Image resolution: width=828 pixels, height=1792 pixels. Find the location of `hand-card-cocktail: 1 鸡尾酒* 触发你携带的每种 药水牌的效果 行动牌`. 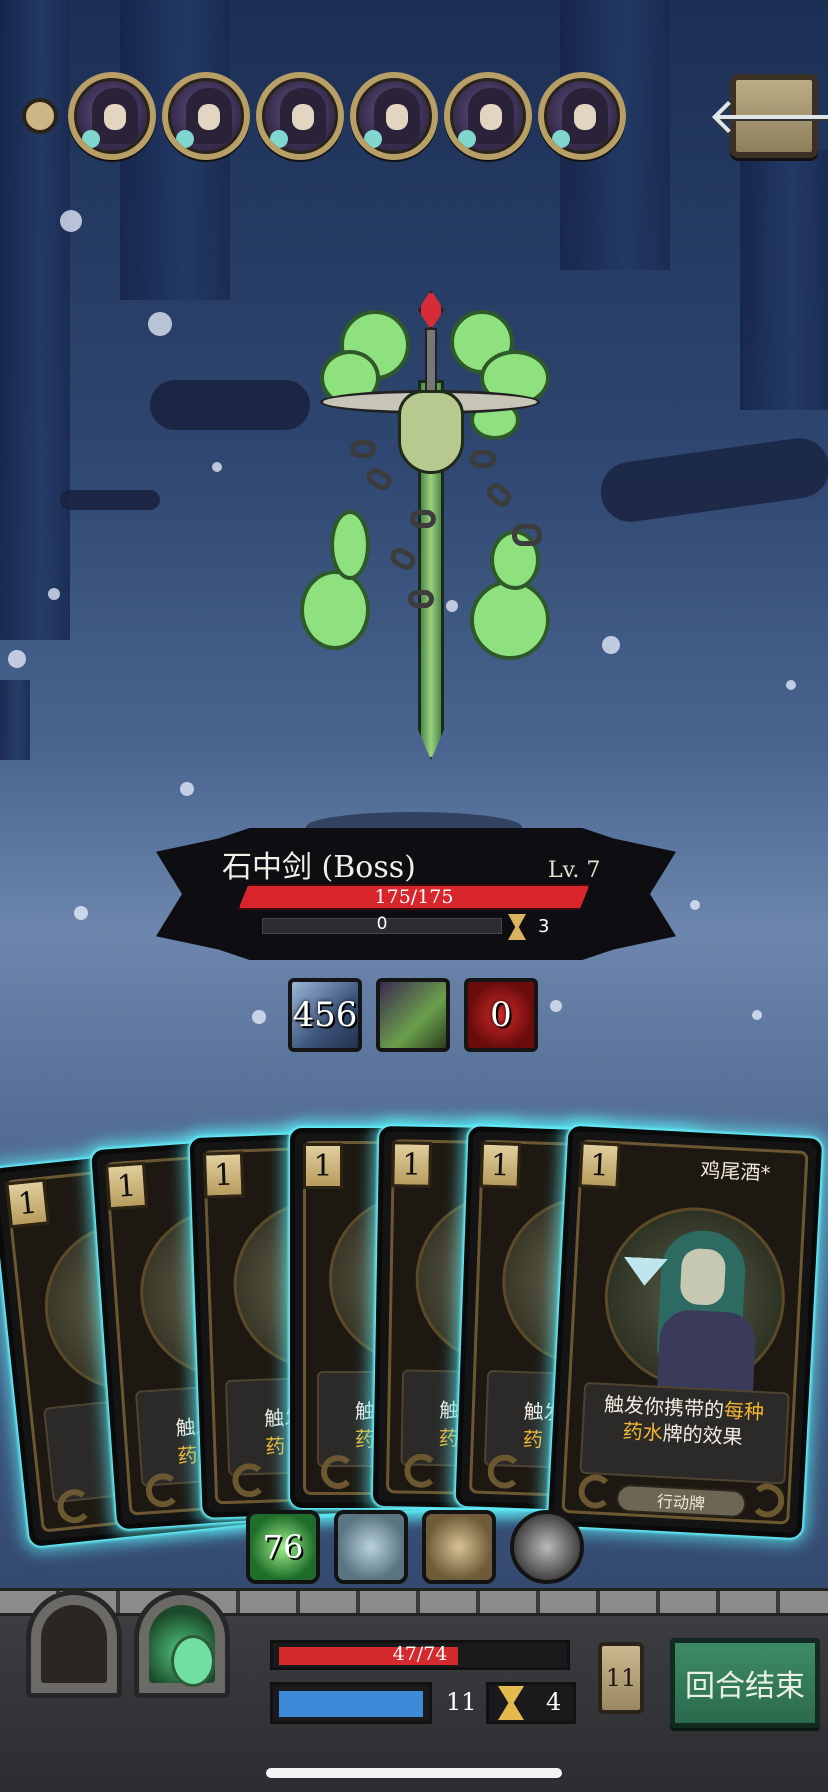

hand-card-cocktail: 1 鸡尾酒* 触发你携带的每种 药水牌的效果 行动牌 is located at coordinates (685, 1332).